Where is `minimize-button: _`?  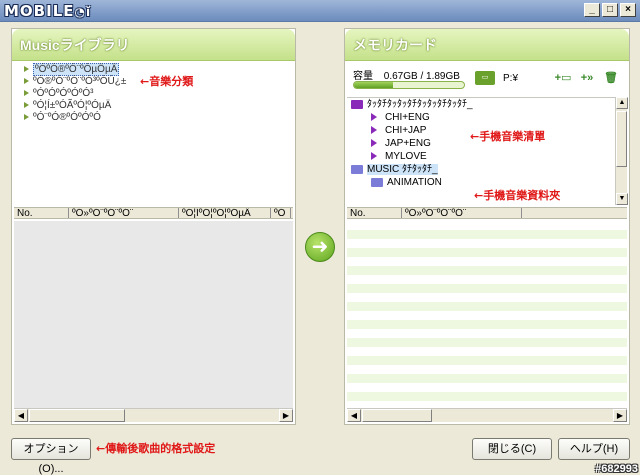 minimize-button: _ is located at coordinates (592, 10).